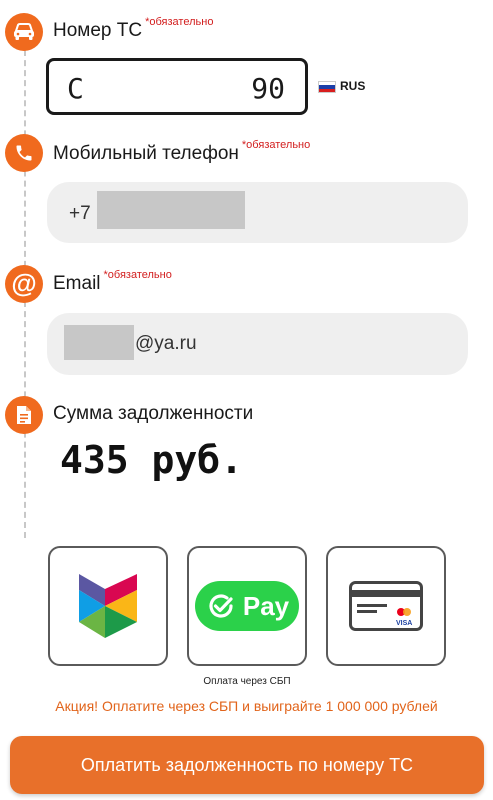 The image size is (493, 800). What do you see at coordinates (112, 281) in the screenshot?
I see `email-label: Email *обязательно` at bounding box center [112, 281].